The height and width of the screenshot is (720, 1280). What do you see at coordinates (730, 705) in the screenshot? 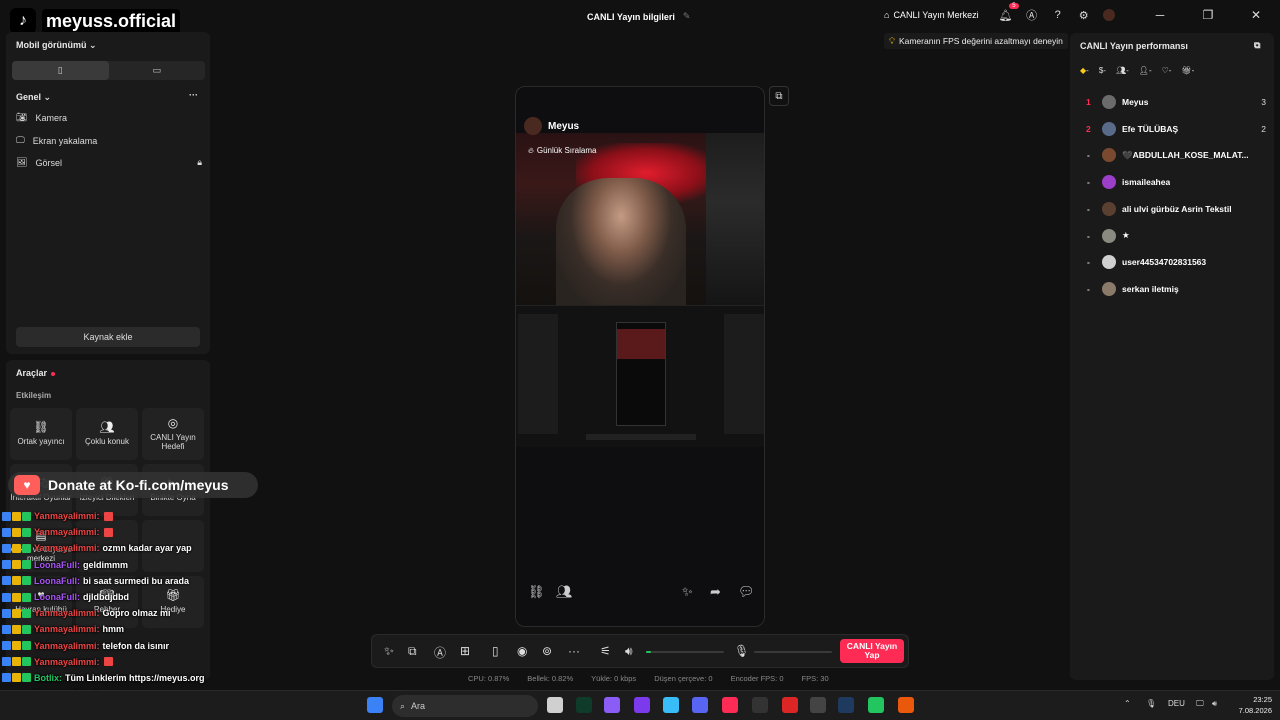
I see `tiktok-live-icon` at bounding box center [730, 705].